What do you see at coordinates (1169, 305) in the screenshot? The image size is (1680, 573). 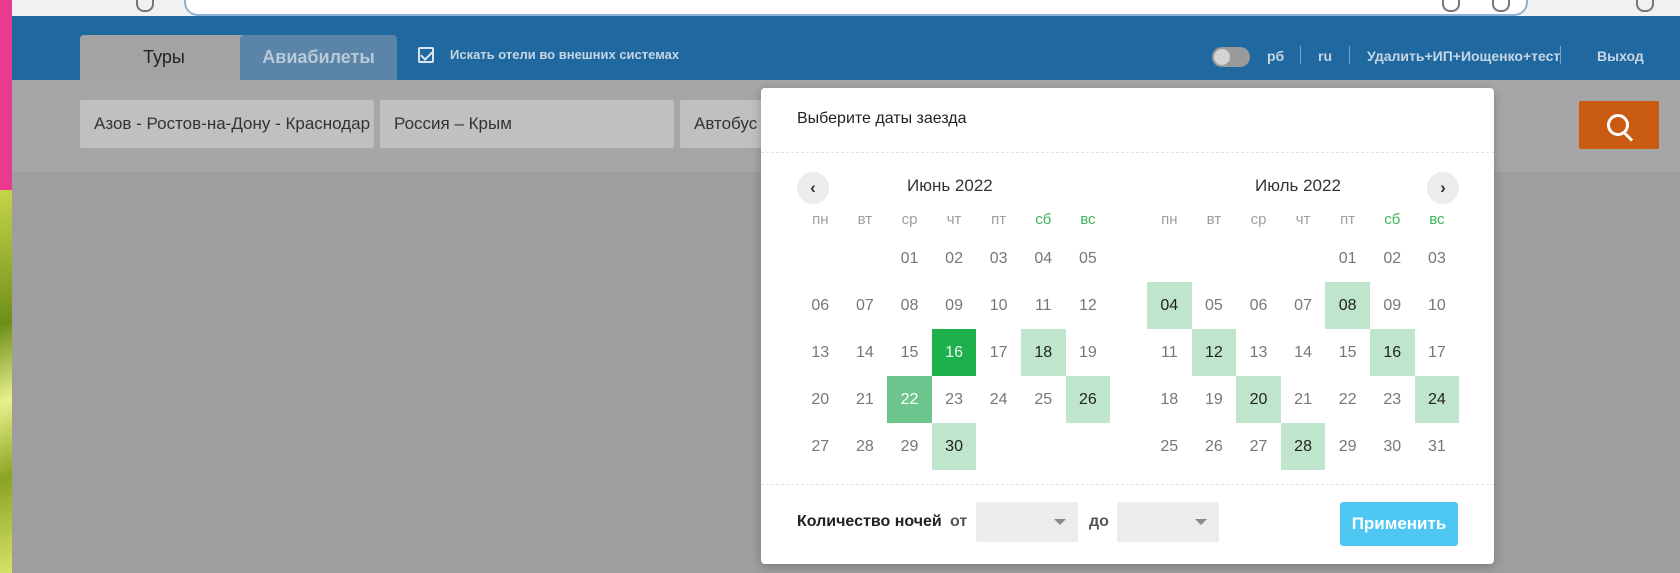 I see `calendar-day-available: 04` at bounding box center [1169, 305].